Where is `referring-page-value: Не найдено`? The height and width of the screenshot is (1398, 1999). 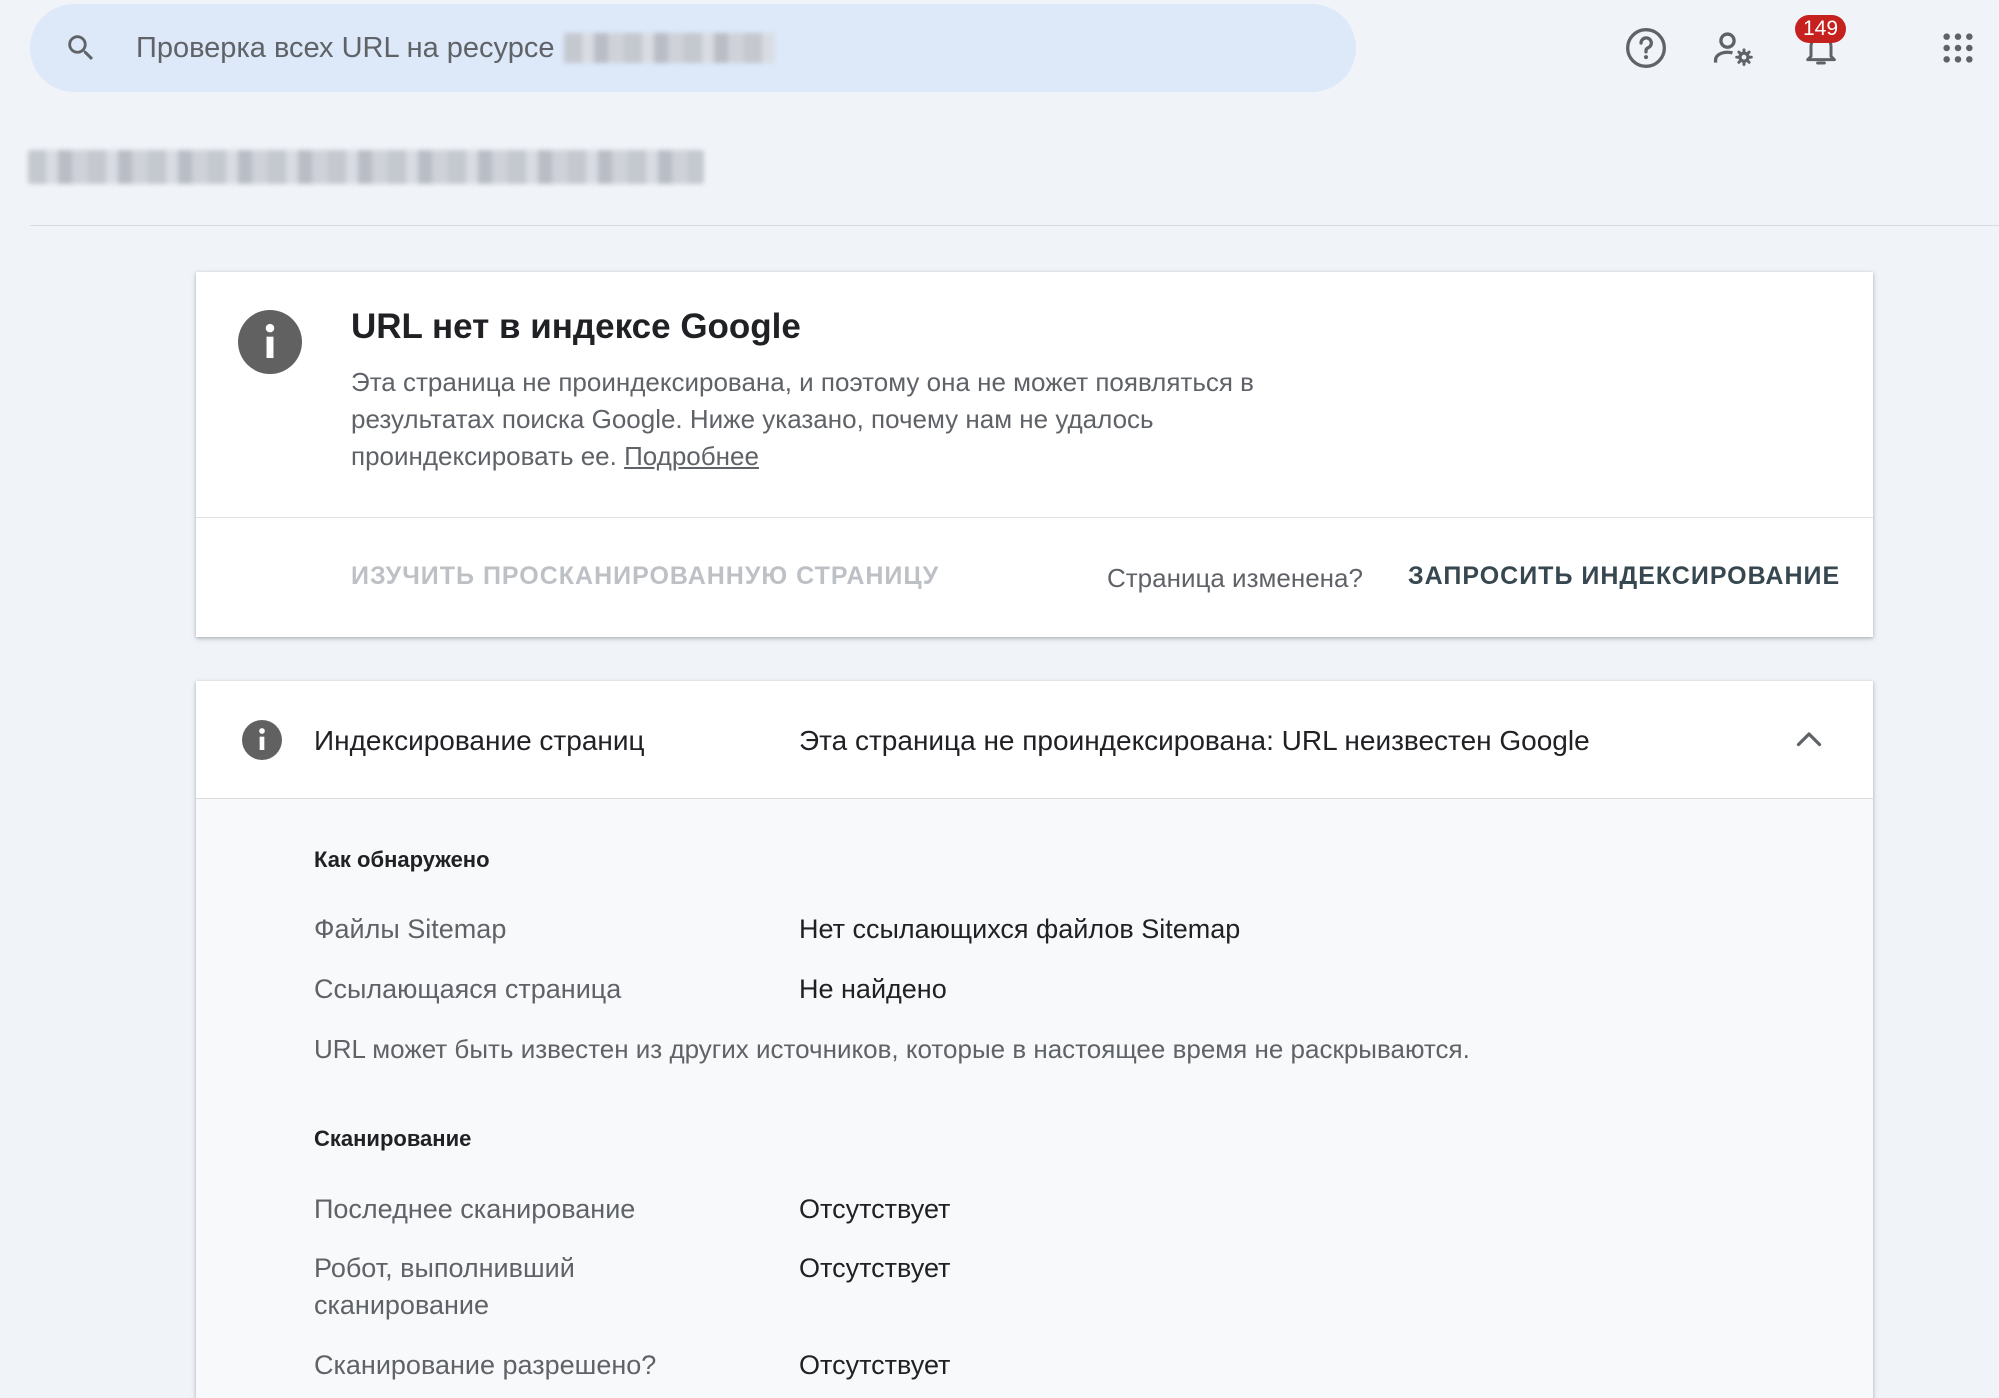
referring-page-value: Не найдено is located at coordinates (873, 989).